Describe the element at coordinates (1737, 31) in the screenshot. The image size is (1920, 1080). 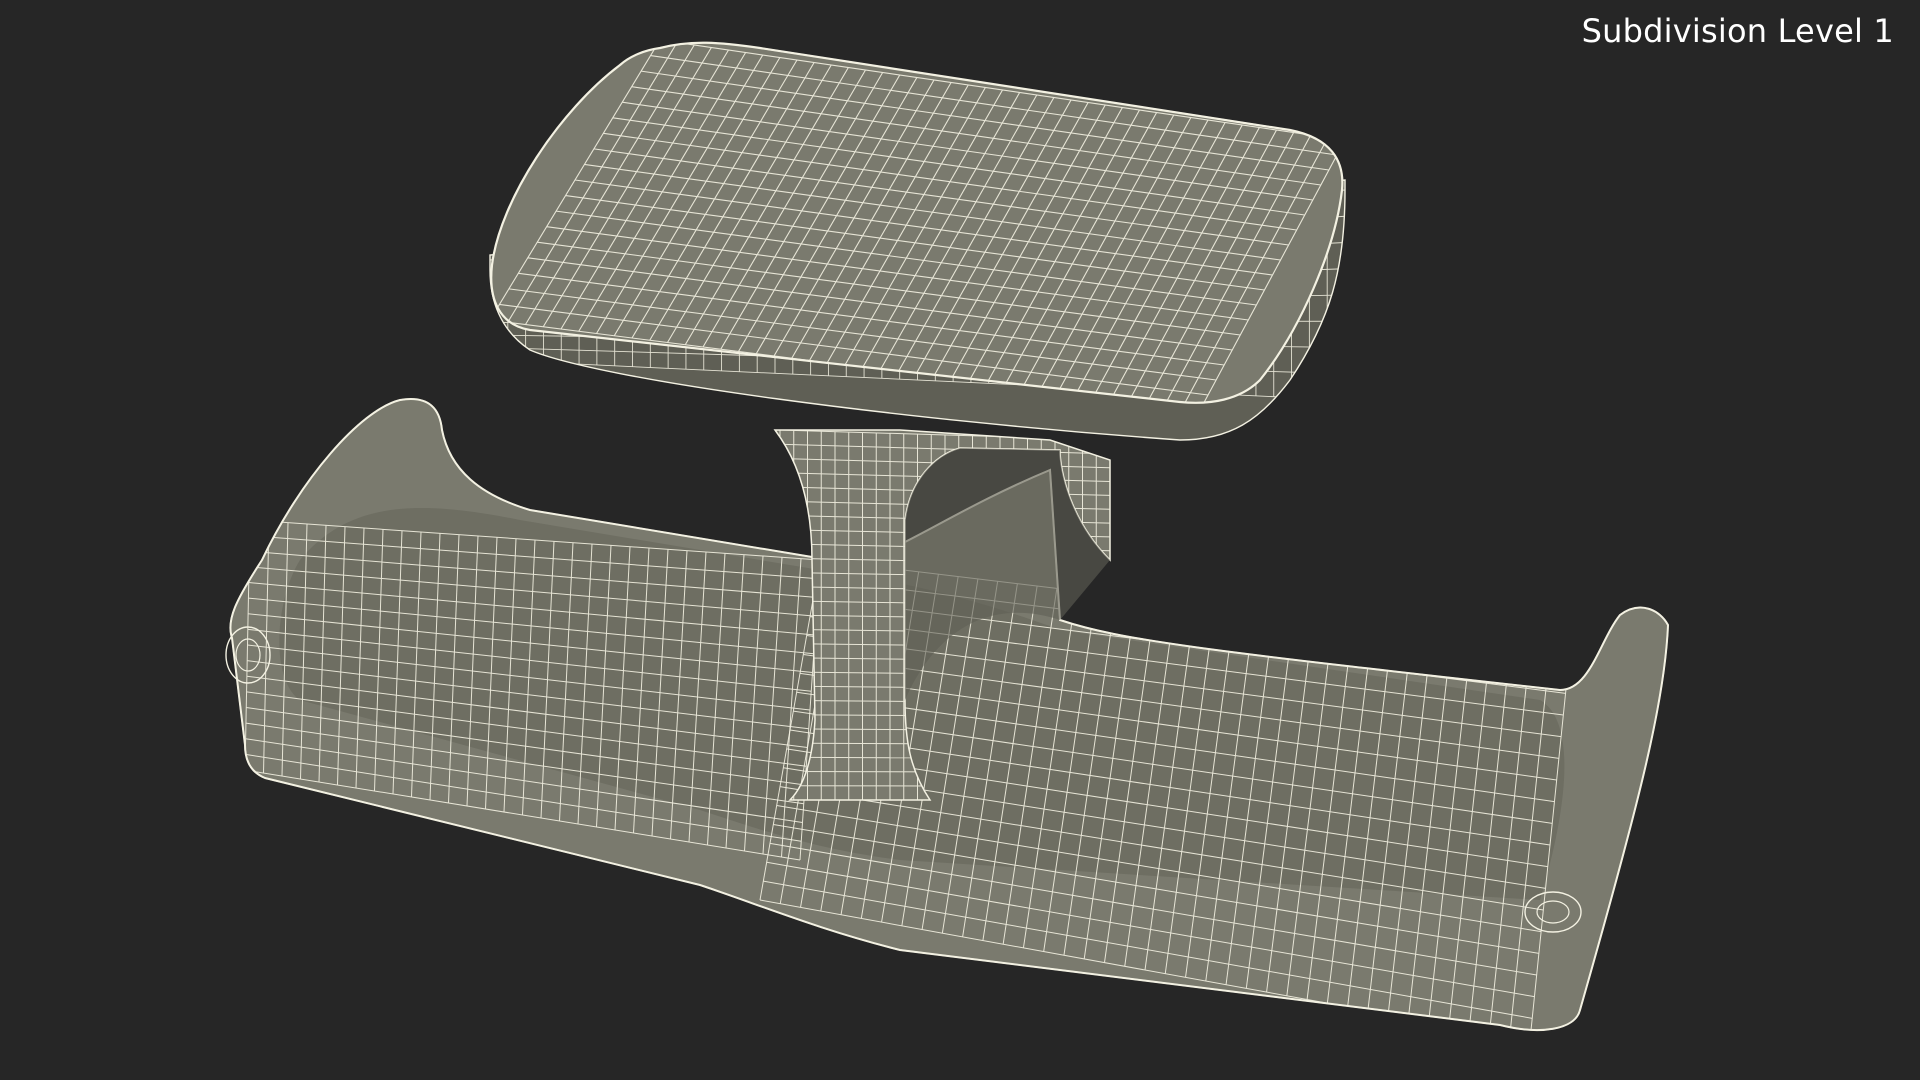
I see `subdivision-level-label: Subdivision Level 1` at that location.